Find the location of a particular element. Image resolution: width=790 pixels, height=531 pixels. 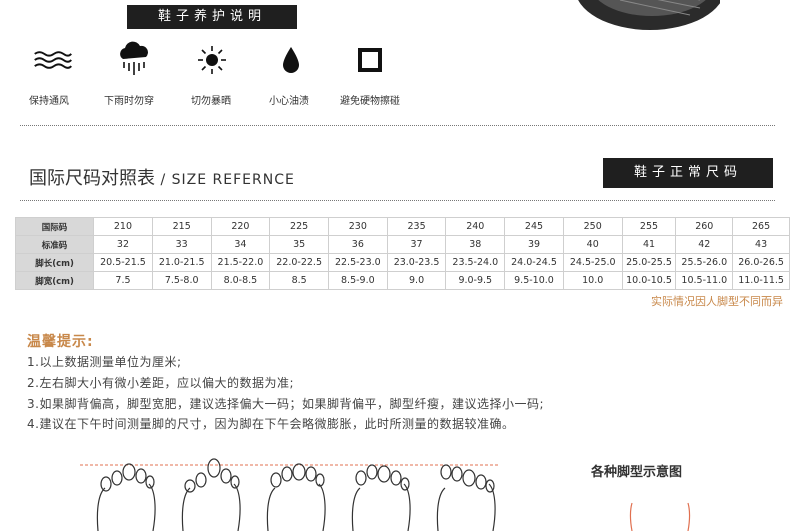

size-note: 实际情况因人脚型不同而异 is located at coordinates (717, 301).